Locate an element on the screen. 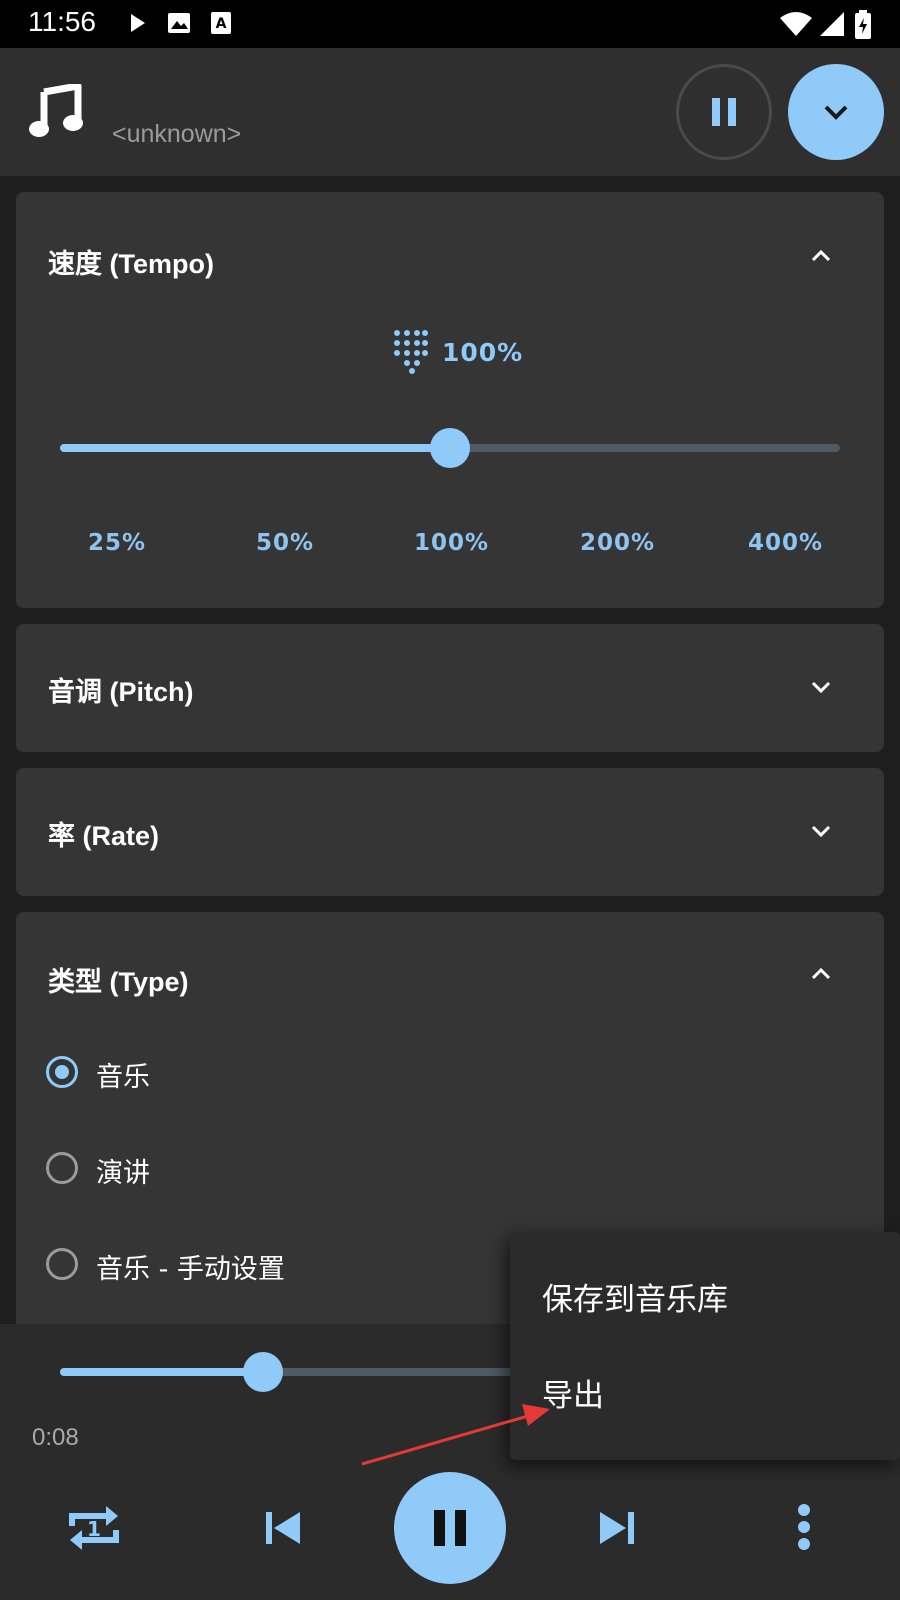 The height and width of the screenshot is (1600, 900). tempo-slider-thumb is located at coordinates (450, 448).